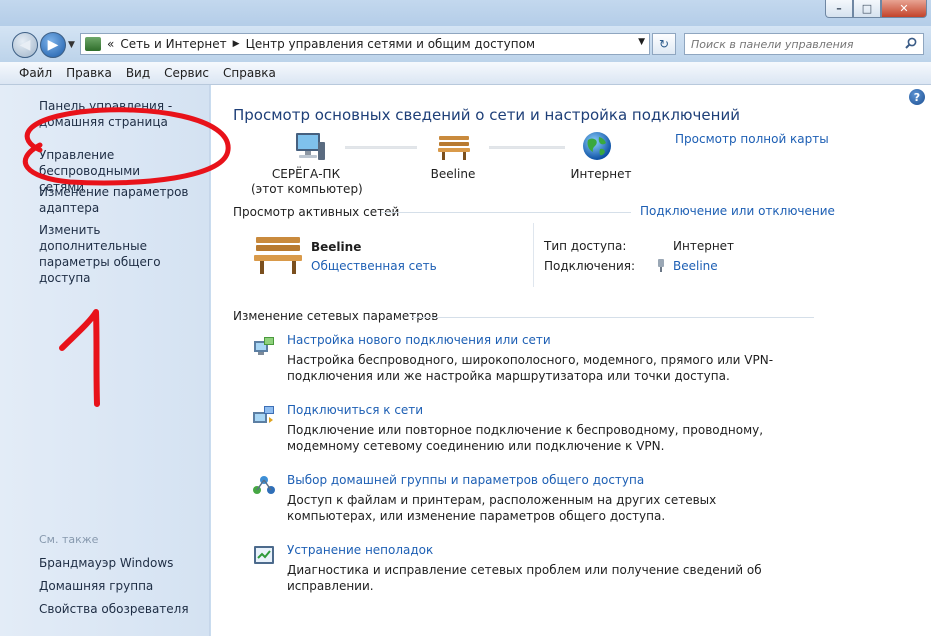 This screenshot has width=931, height=636. I want to click on sidebar-link-control-panel-home: Панель управления - домашняя страница, so click(124, 114).